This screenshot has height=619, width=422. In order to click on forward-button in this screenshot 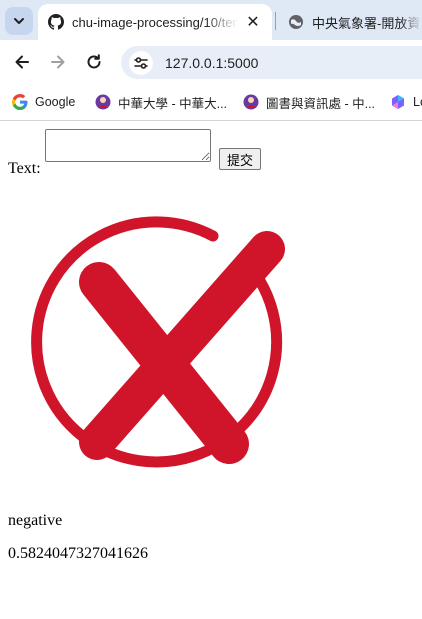, I will do `click(58, 62)`.